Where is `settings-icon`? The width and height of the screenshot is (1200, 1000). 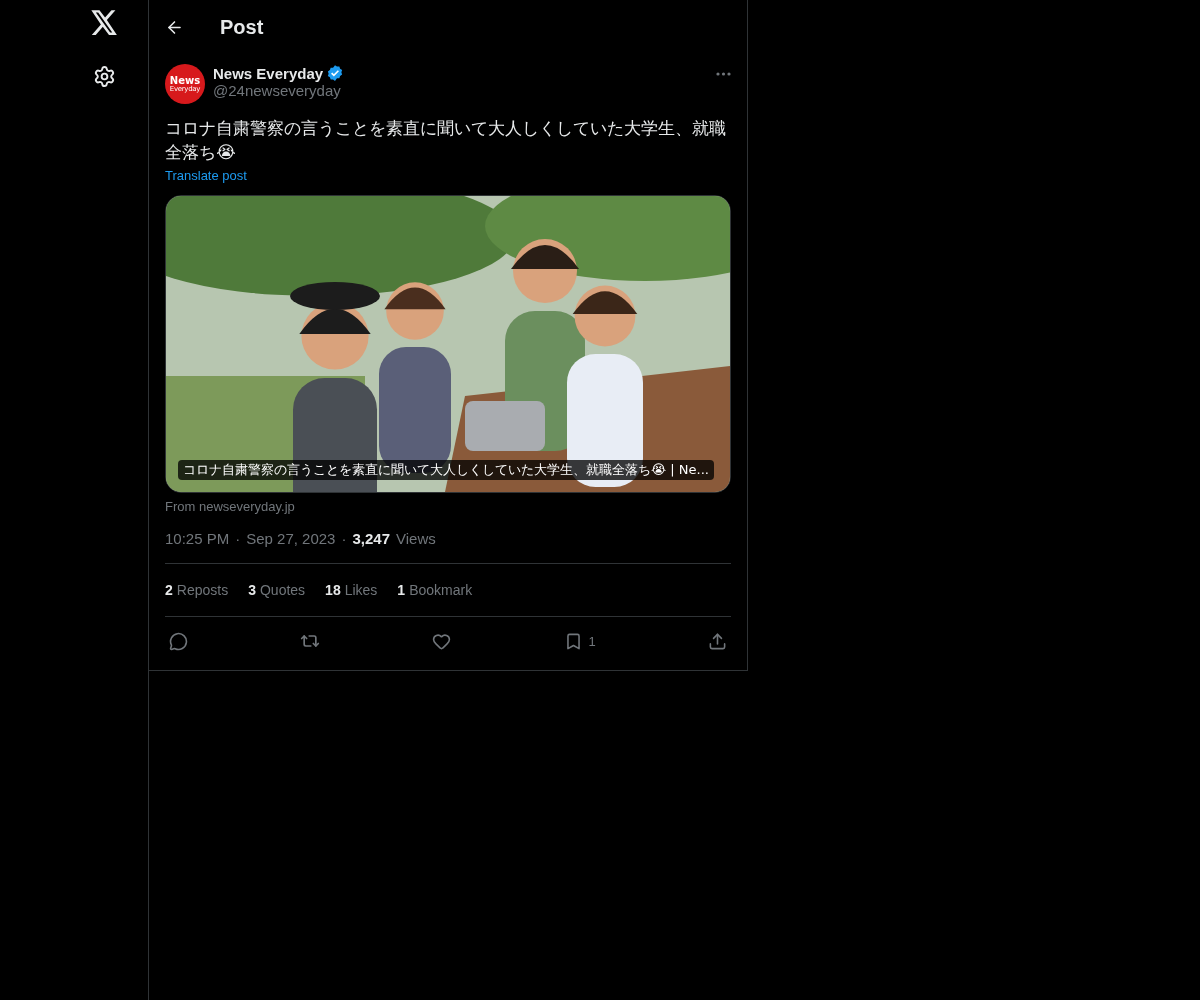 settings-icon is located at coordinates (104, 76).